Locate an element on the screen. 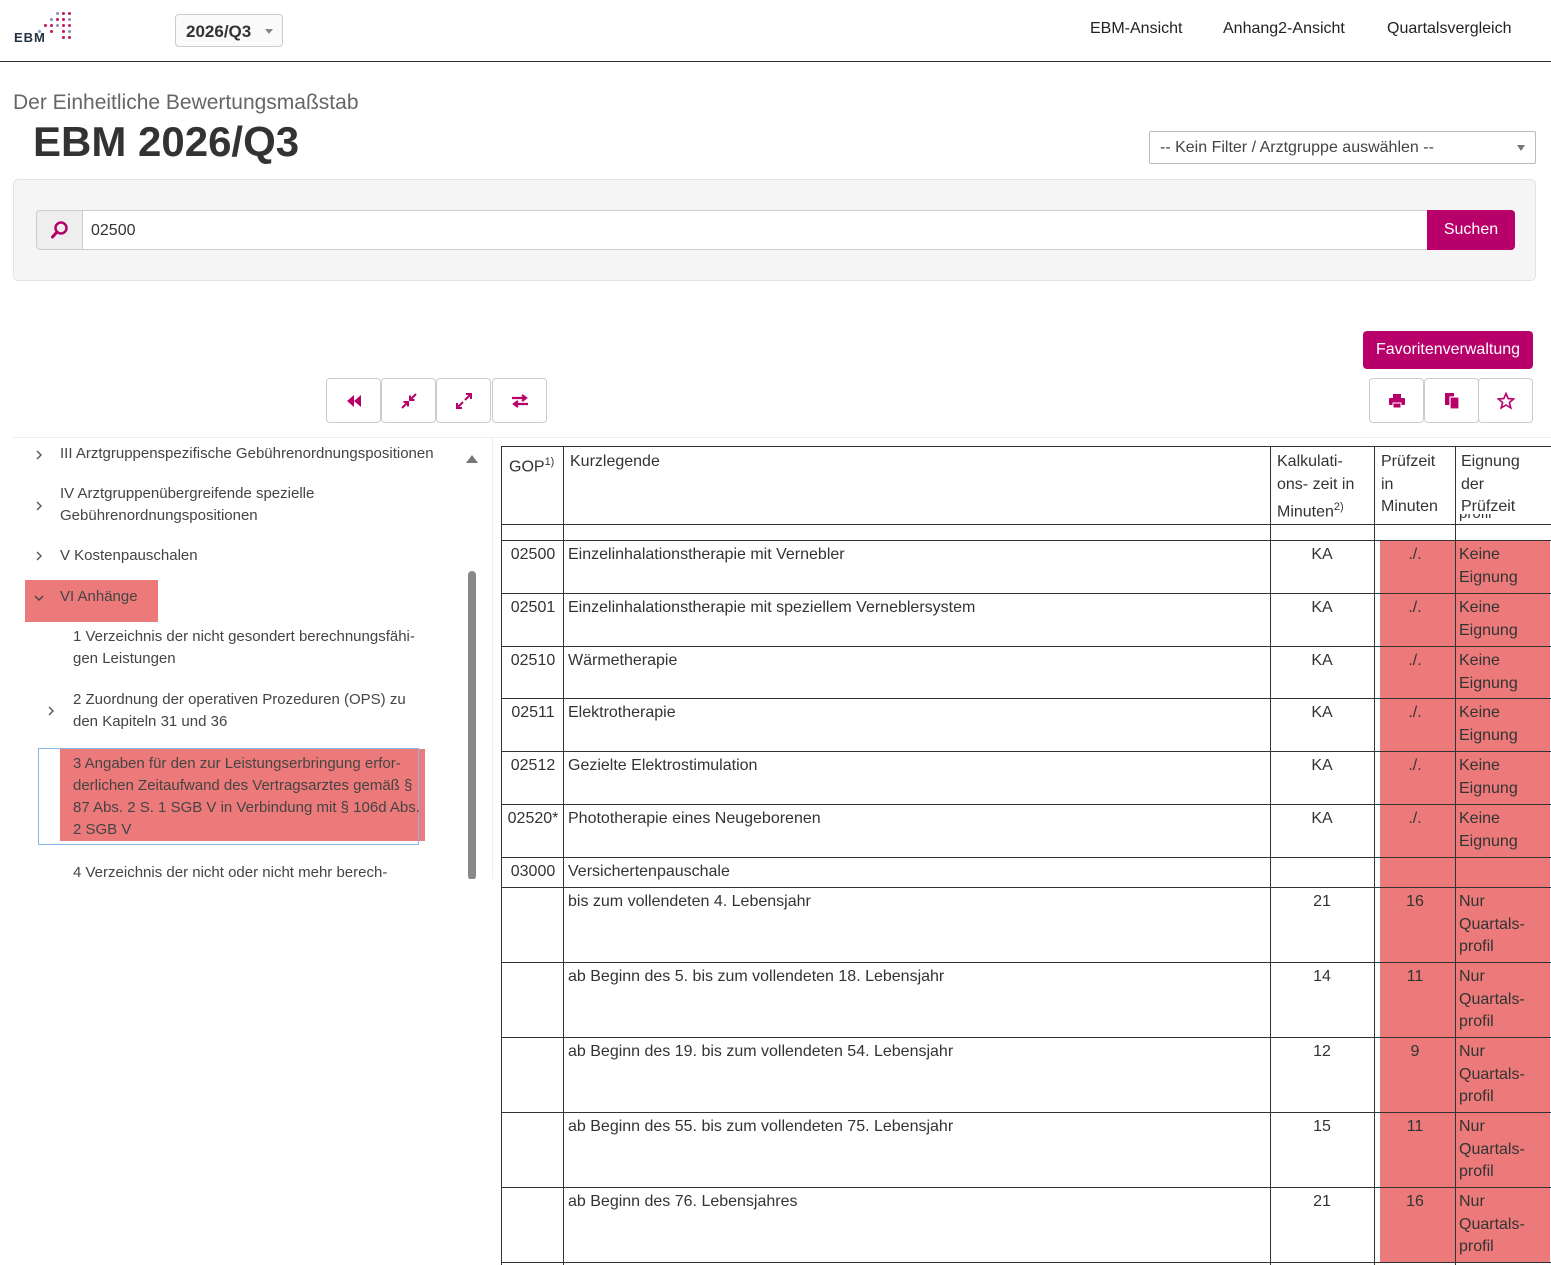 The image size is (1551, 1265). table-cell-kurzlegende: Elektrotherapie is located at coordinates (622, 712).